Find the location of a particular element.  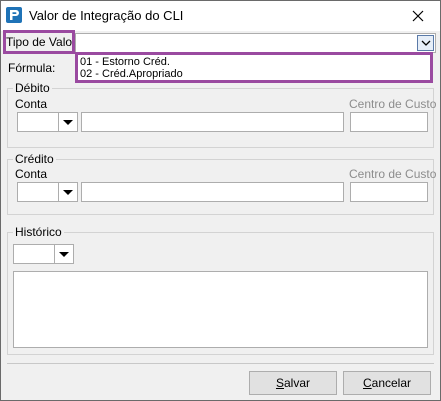

historico-group-label: Histórico is located at coordinates (38, 232).